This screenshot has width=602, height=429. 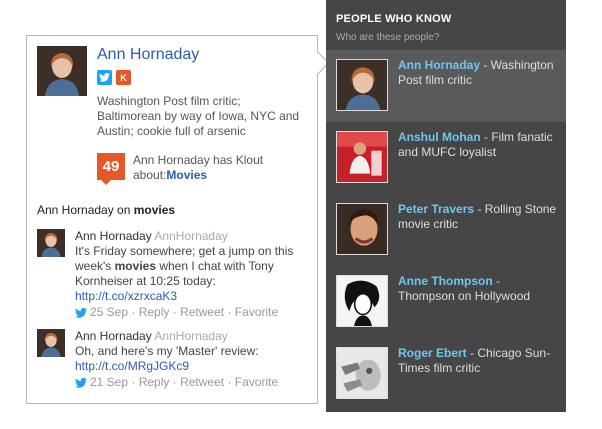 I want to click on tweet-meta: 21 Sep · Reply · Retweet · Favorite, so click(x=192, y=382).